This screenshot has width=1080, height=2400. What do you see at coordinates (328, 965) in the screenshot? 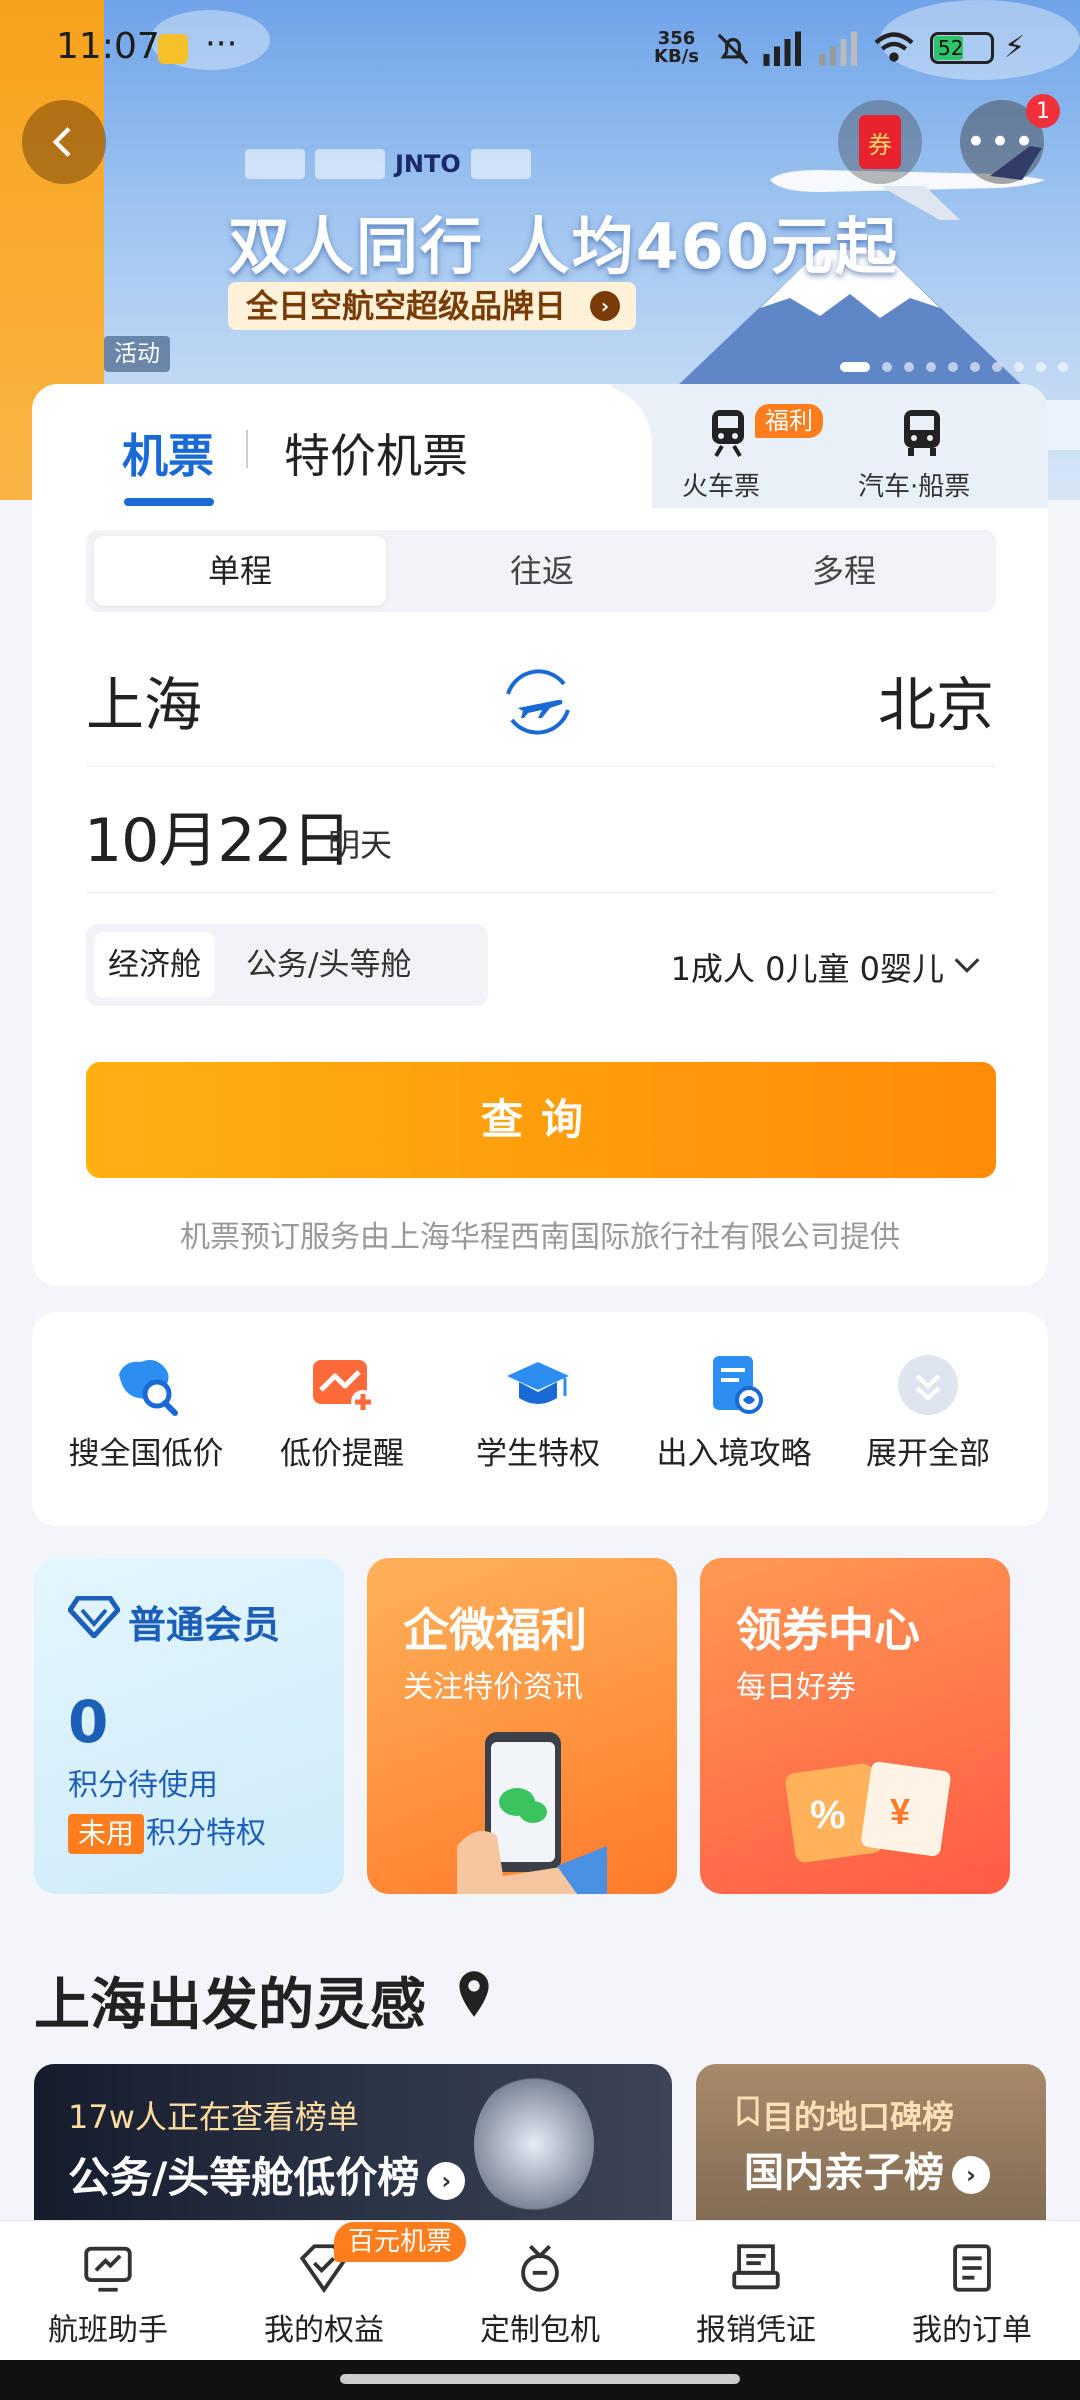
I see `business-first-class-option: 公务/头等舱` at bounding box center [328, 965].